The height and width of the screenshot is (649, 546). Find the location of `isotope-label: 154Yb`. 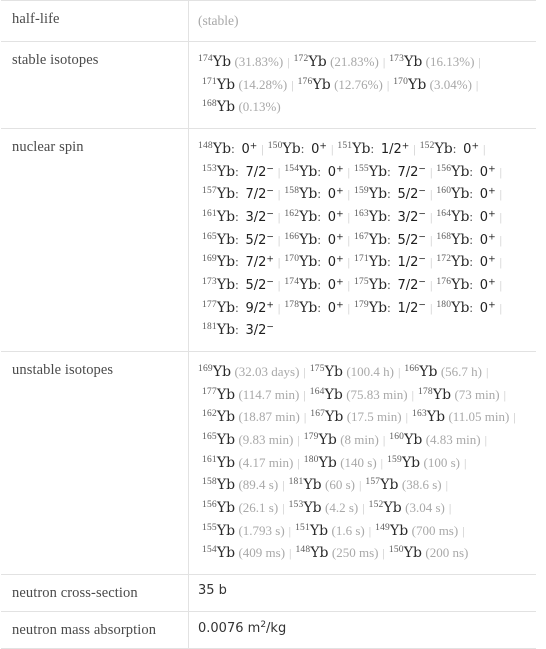

isotope-label: 154Yb is located at coordinates (218, 553).